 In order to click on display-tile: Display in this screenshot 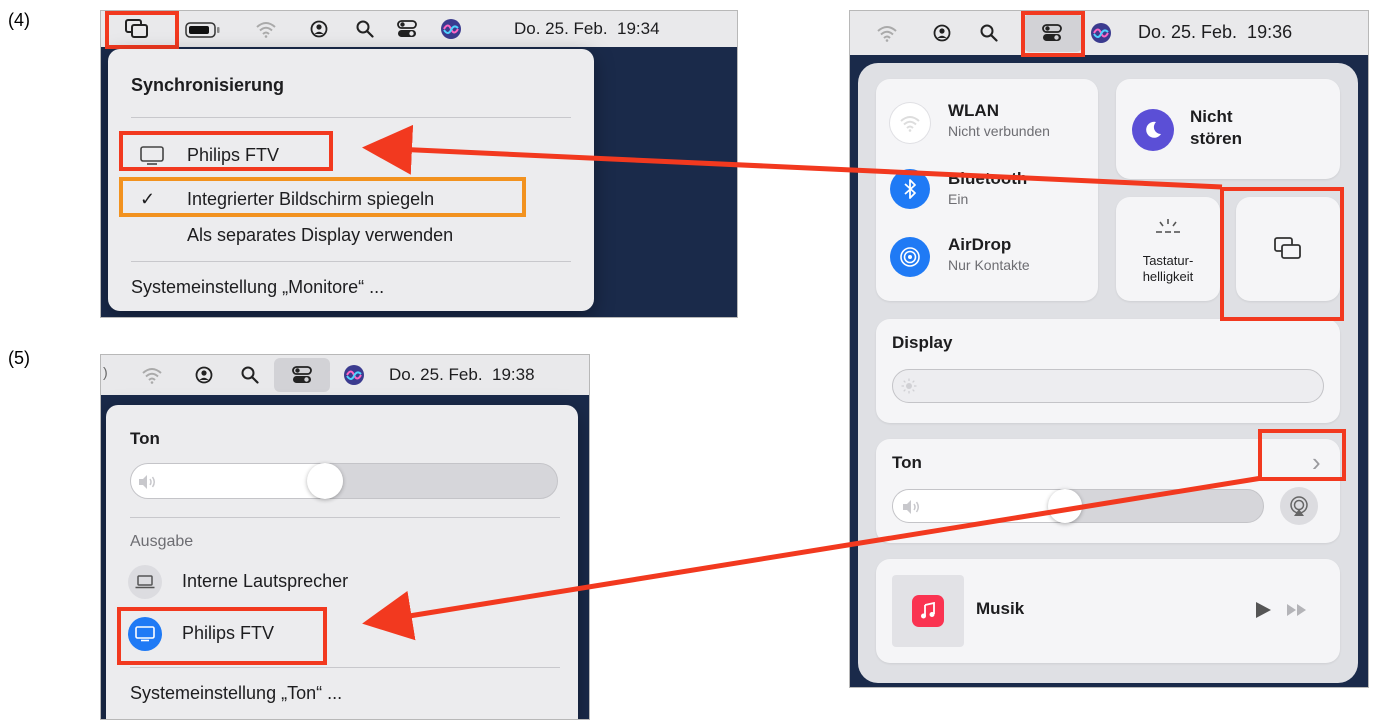, I will do `click(1108, 371)`.